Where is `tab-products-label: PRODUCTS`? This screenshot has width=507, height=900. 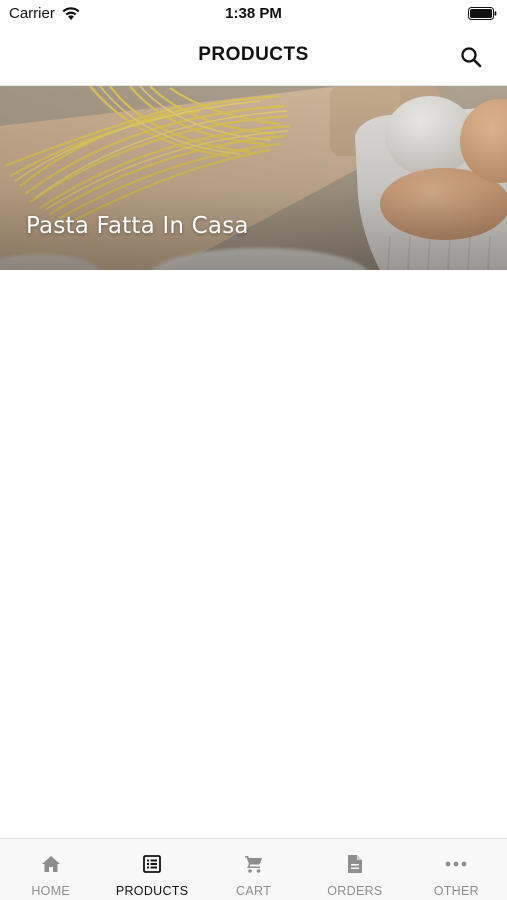 tab-products-label: PRODUCTS is located at coordinates (152, 891).